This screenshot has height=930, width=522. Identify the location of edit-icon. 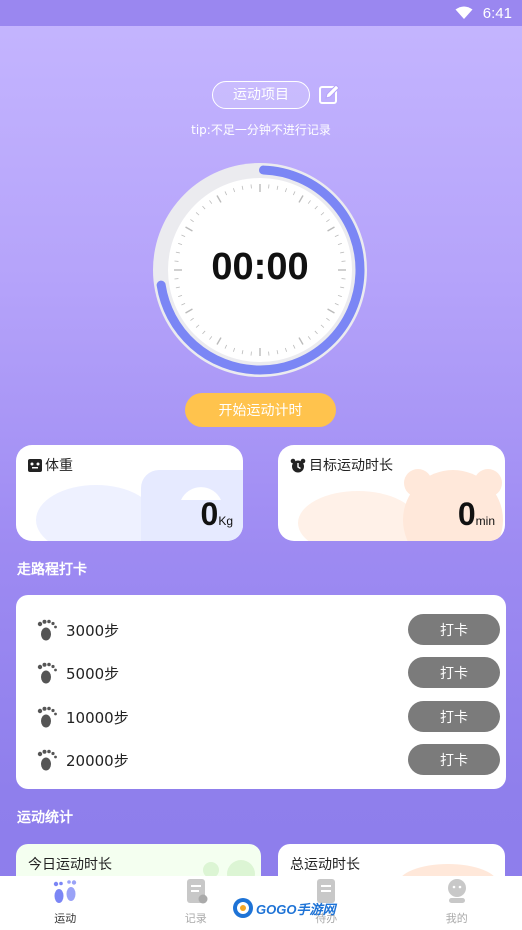
(329, 95).